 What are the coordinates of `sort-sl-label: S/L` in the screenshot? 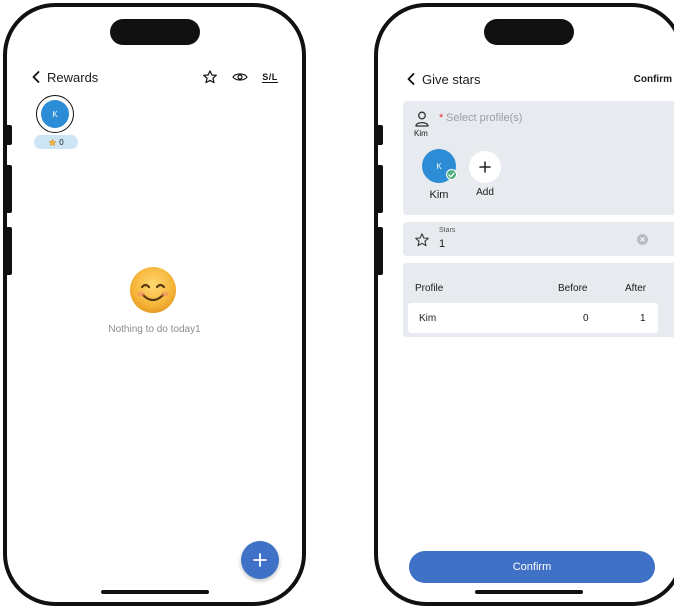 It's located at (270, 77).